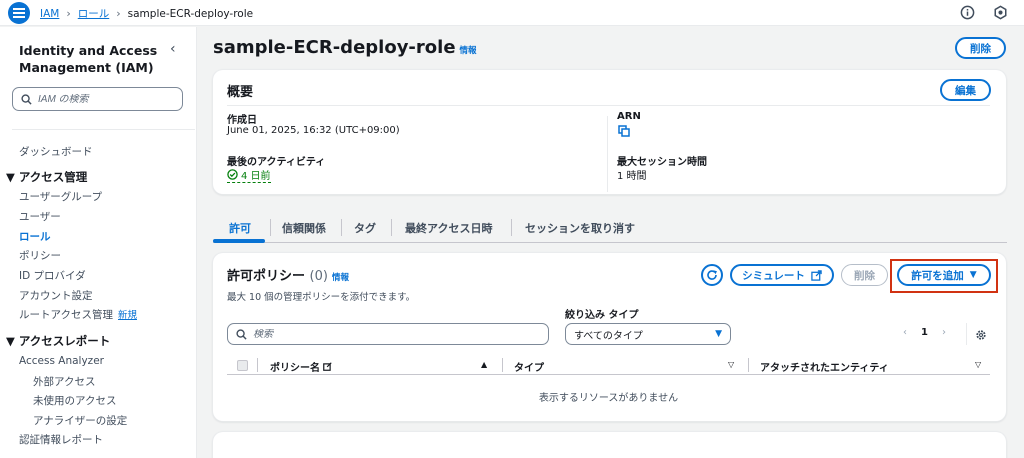 This screenshot has width=1024, height=458. I want to click on remove-policy-button: 削除, so click(864, 275).